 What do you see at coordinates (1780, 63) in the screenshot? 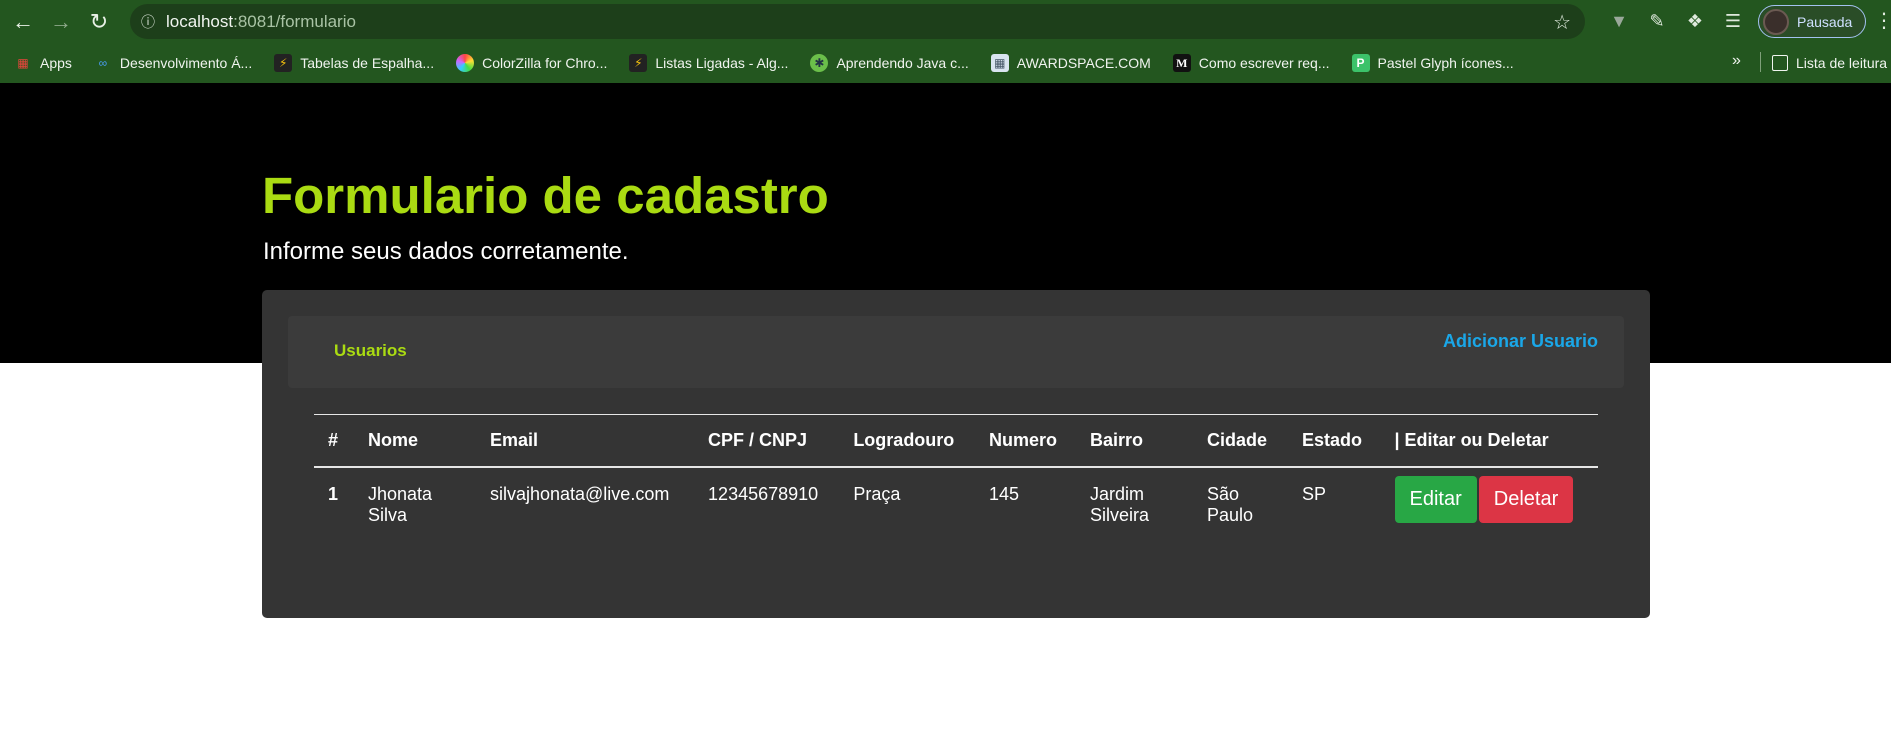
I see `reading-list-icon` at bounding box center [1780, 63].